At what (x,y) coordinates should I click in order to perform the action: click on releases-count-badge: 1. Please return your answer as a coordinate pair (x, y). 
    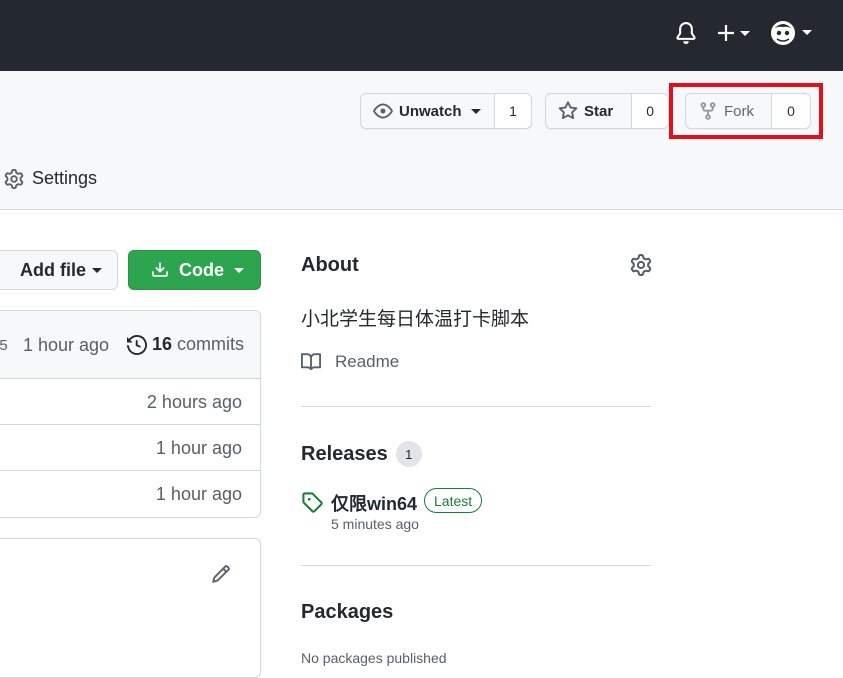
    Looking at the image, I should click on (408, 454).